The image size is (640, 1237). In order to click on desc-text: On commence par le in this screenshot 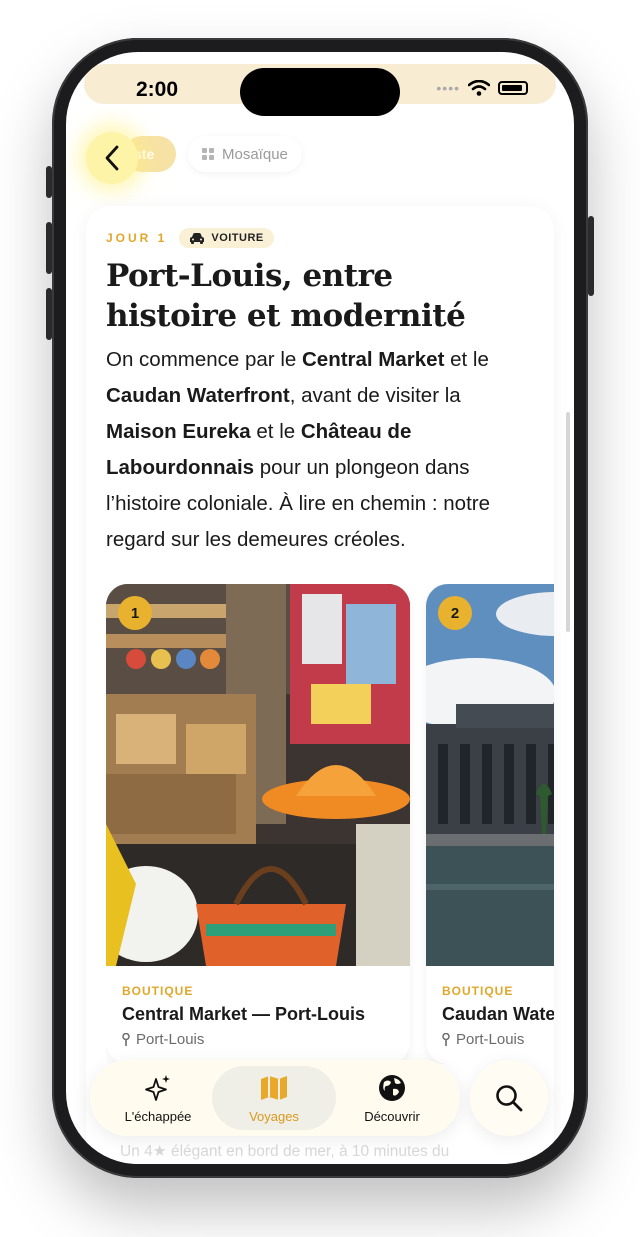, I will do `click(204, 359)`.